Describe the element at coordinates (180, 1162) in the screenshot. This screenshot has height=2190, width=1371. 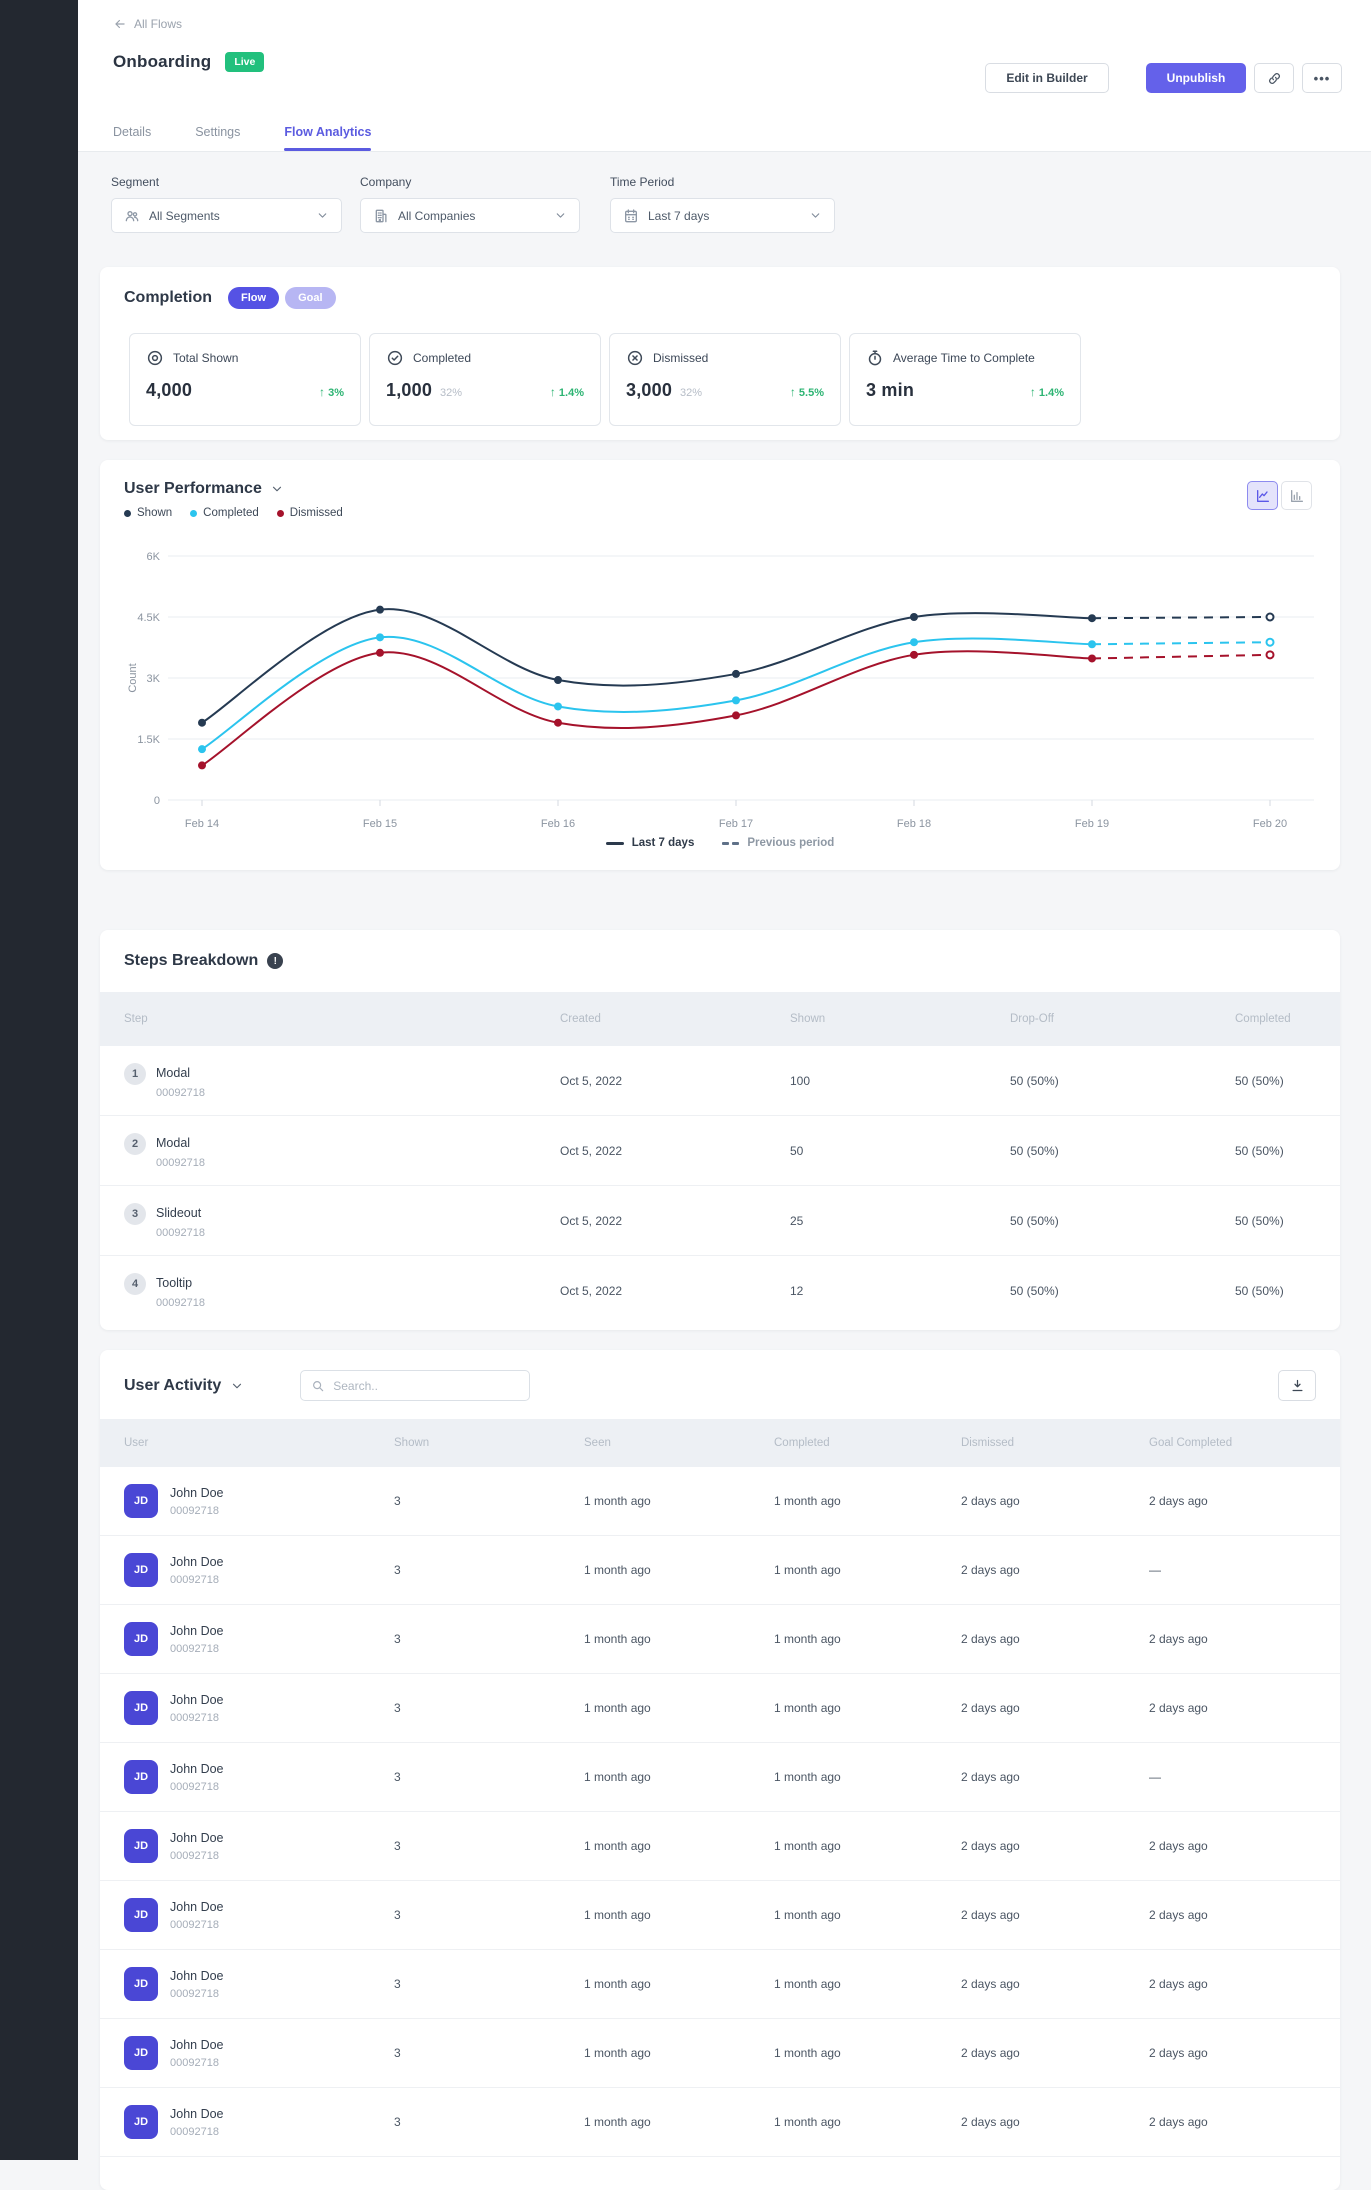
I see `step-id: 00092718` at that location.